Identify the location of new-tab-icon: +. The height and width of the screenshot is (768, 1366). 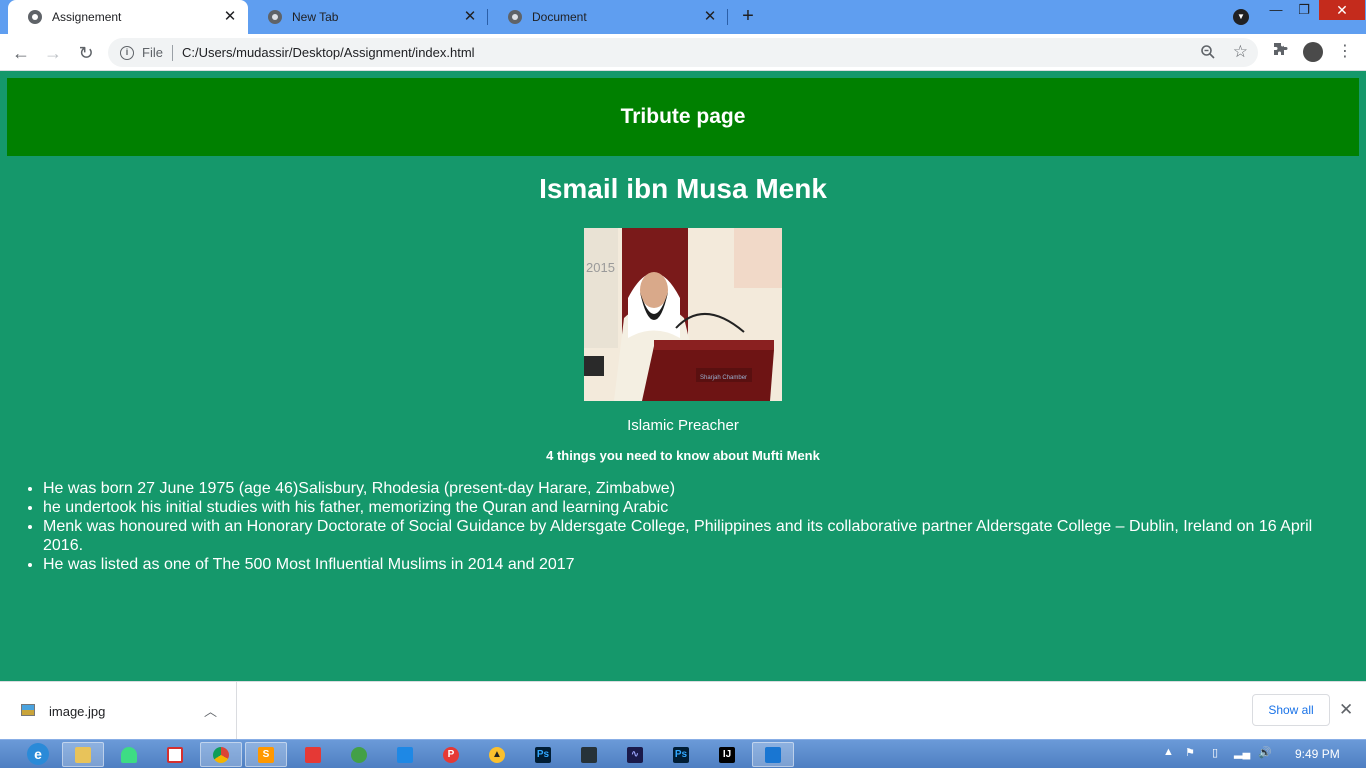
(748, 17).